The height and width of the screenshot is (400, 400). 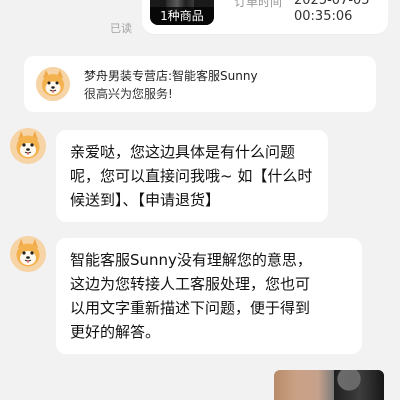 What do you see at coordinates (191, 260) in the screenshot?
I see `message-line: 智能客服Sunny没有理解您的意思，` at bounding box center [191, 260].